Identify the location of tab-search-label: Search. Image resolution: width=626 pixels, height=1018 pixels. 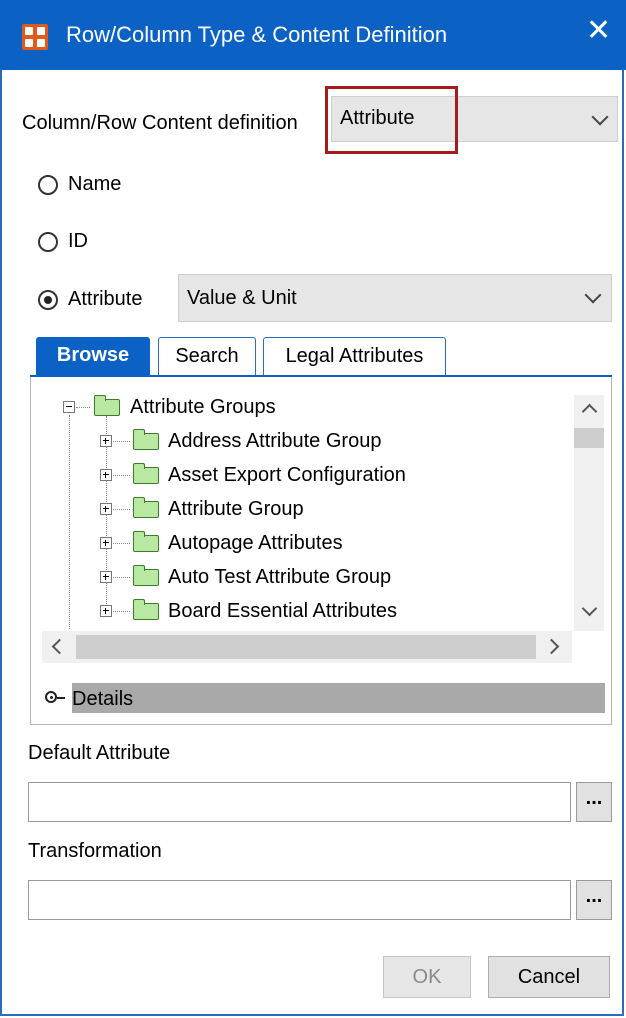
(207, 356).